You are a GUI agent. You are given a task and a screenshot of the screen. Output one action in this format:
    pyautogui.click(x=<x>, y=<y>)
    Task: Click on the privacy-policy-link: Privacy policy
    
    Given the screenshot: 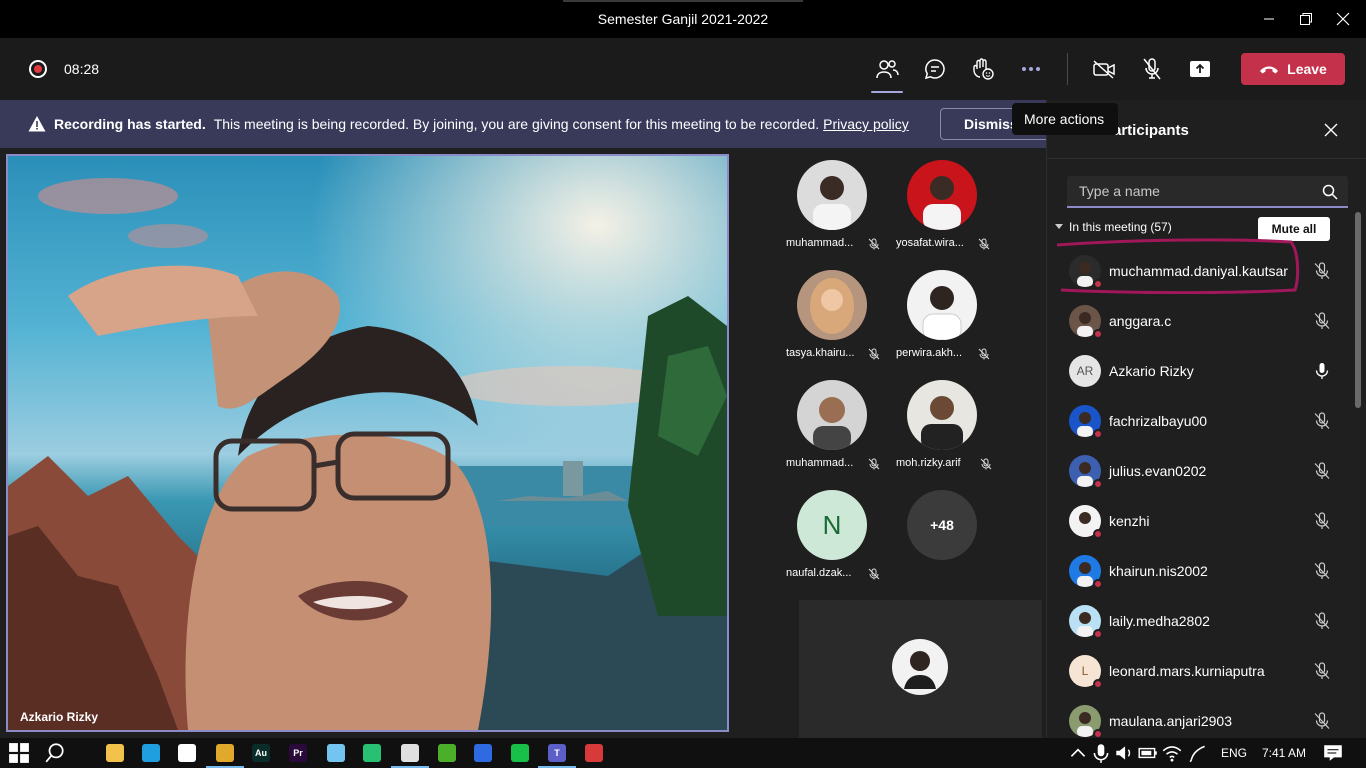 What is the action you would take?
    pyautogui.click(x=866, y=124)
    